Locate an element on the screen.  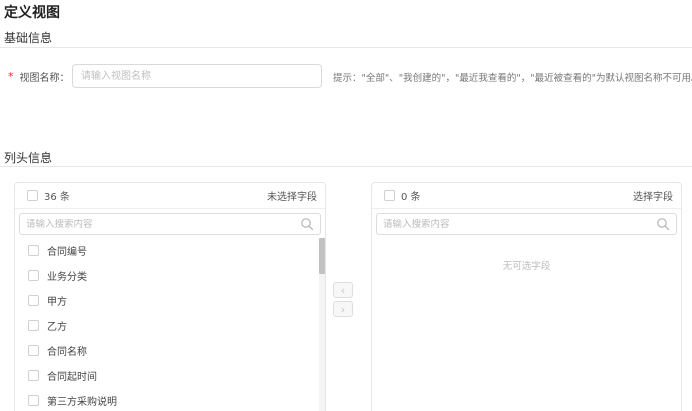
panel-header: 0 条 选择字段 is located at coordinates (526, 196).